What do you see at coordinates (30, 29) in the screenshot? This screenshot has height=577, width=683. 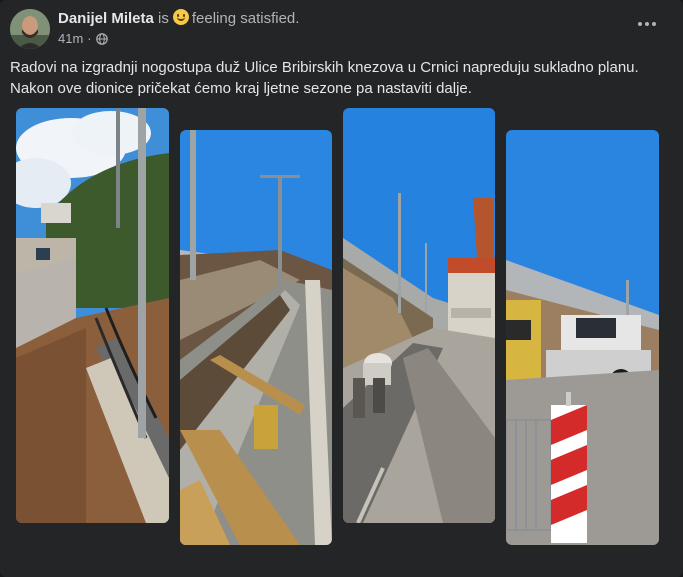 I see `avatar` at bounding box center [30, 29].